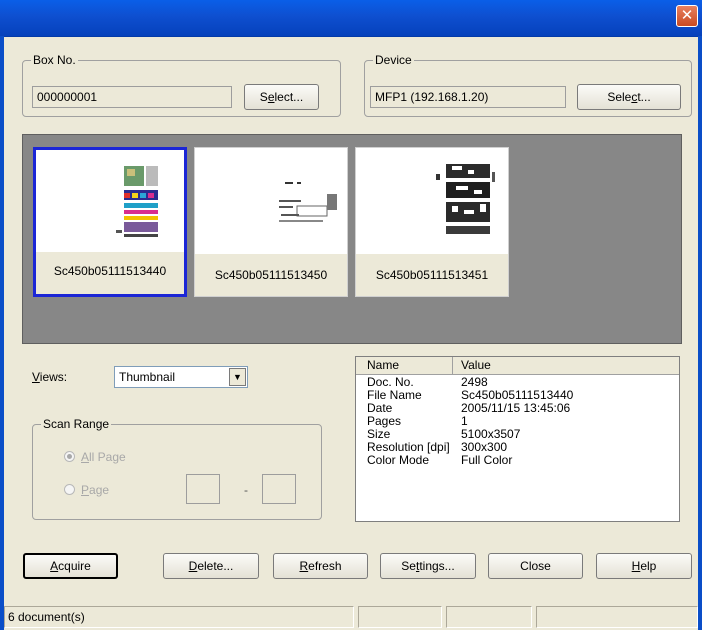 This screenshot has width=702, height=630. What do you see at coordinates (393, 60) in the screenshot?
I see `device-legend: Device` at bounding box center [393, 60].